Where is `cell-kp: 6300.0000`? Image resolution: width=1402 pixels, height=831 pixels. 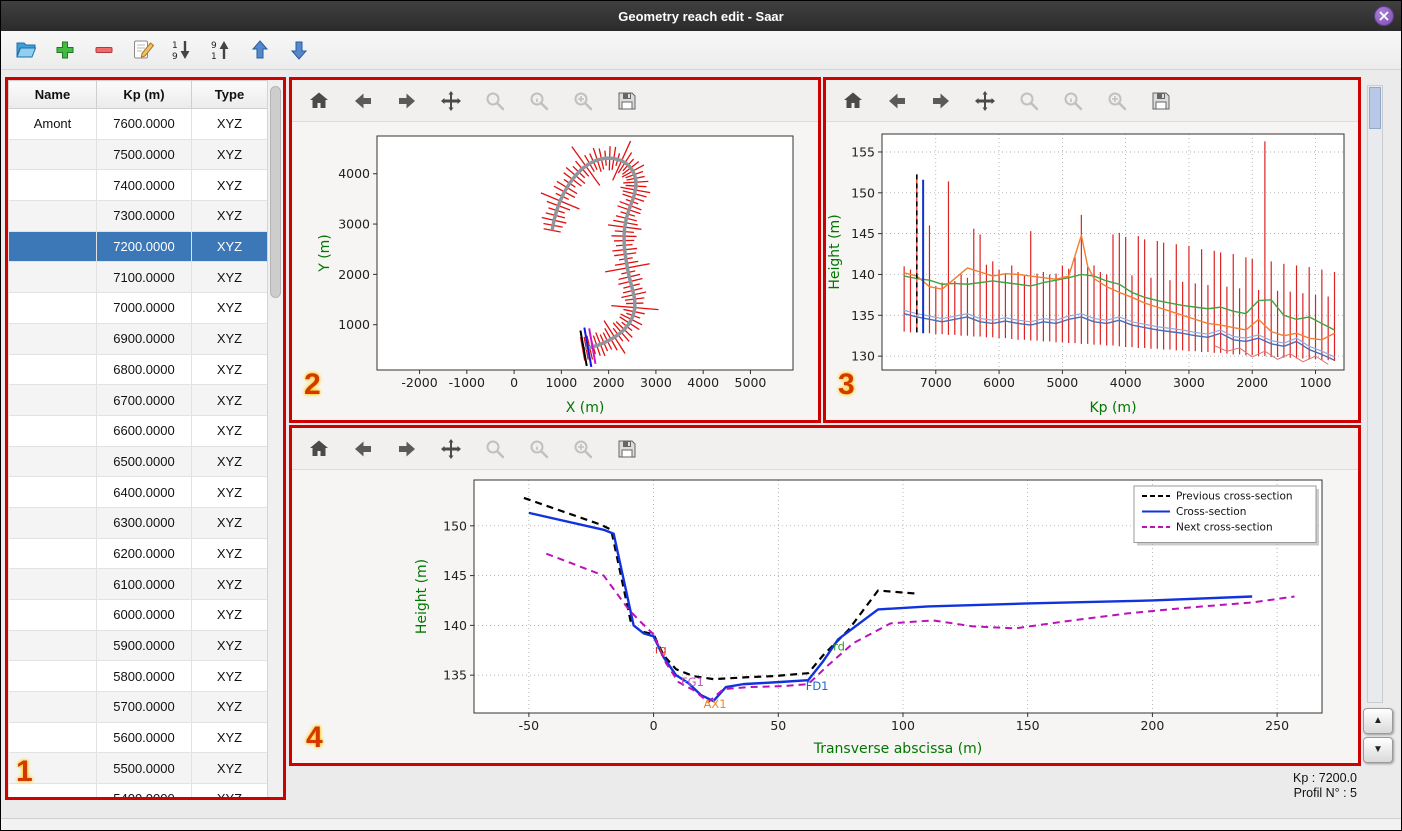
cell-kp: 6300.0000 is located at coordinates (144, 522).